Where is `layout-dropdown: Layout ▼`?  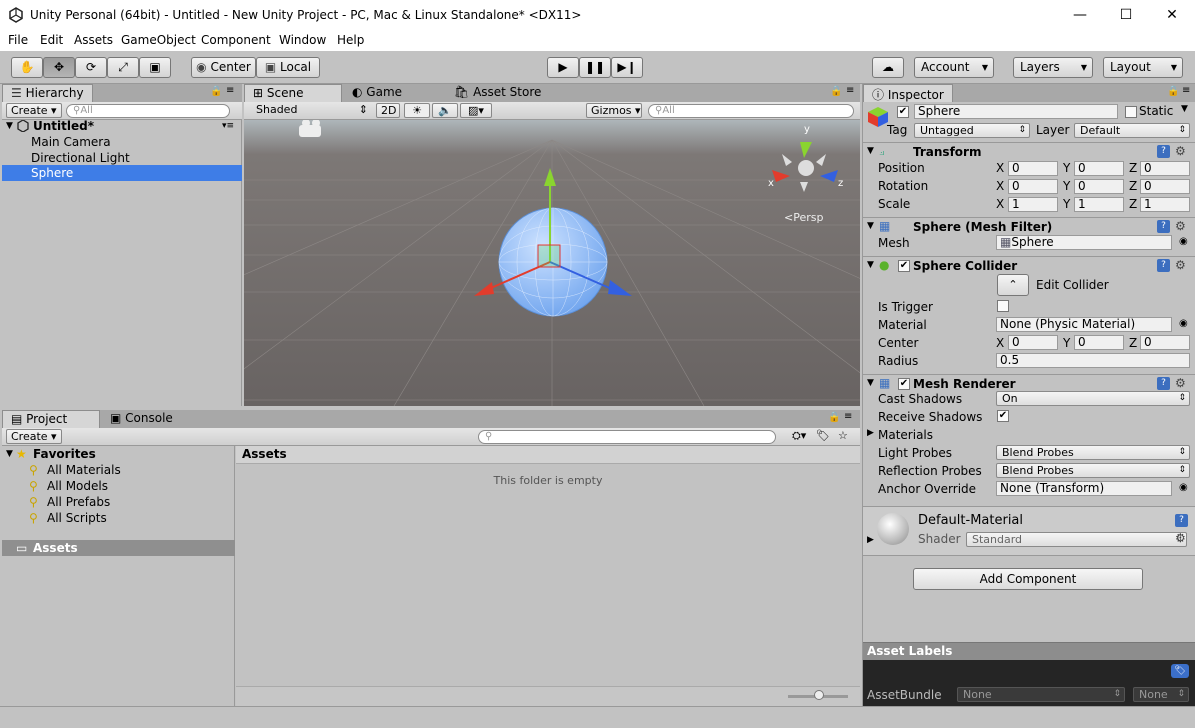
layout-dropdown: Layout ▼ is located at coordinates (1143, 67).